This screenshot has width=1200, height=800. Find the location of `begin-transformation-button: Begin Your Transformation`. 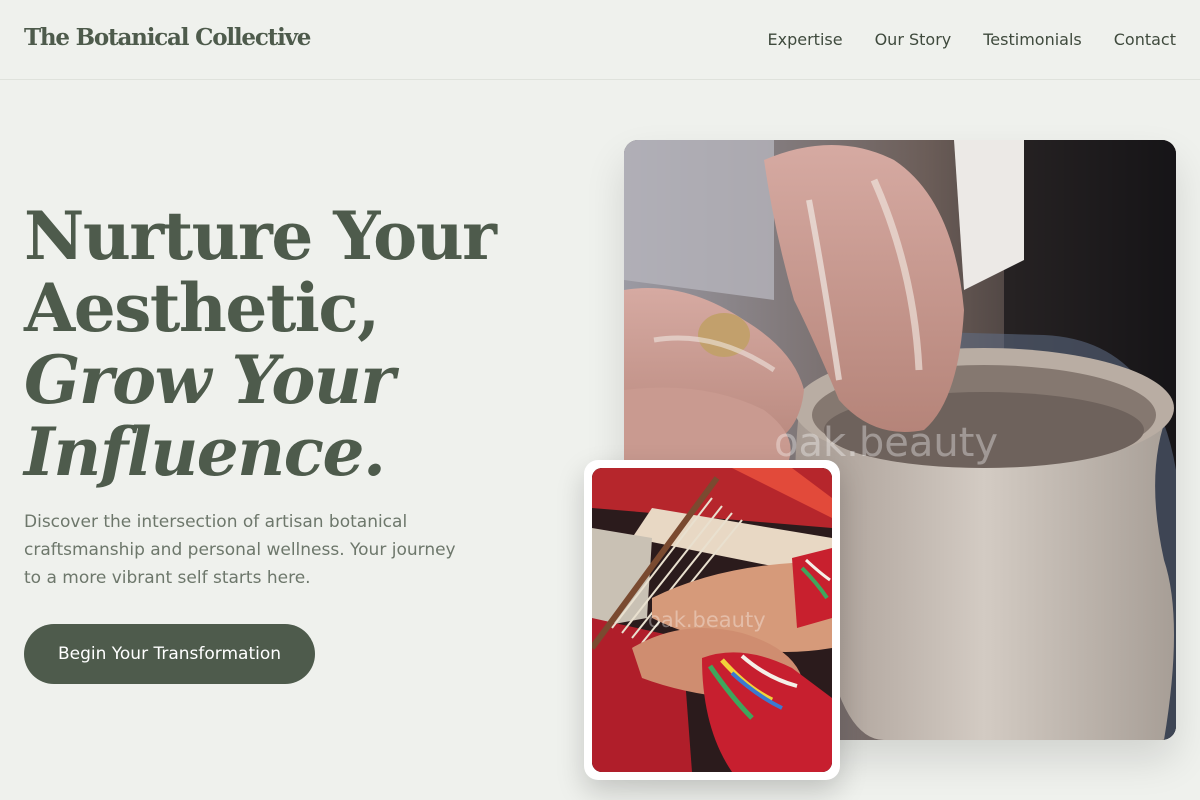

begin-transformation-button: Begin Your Transformation is located at coordinates (169, 654).